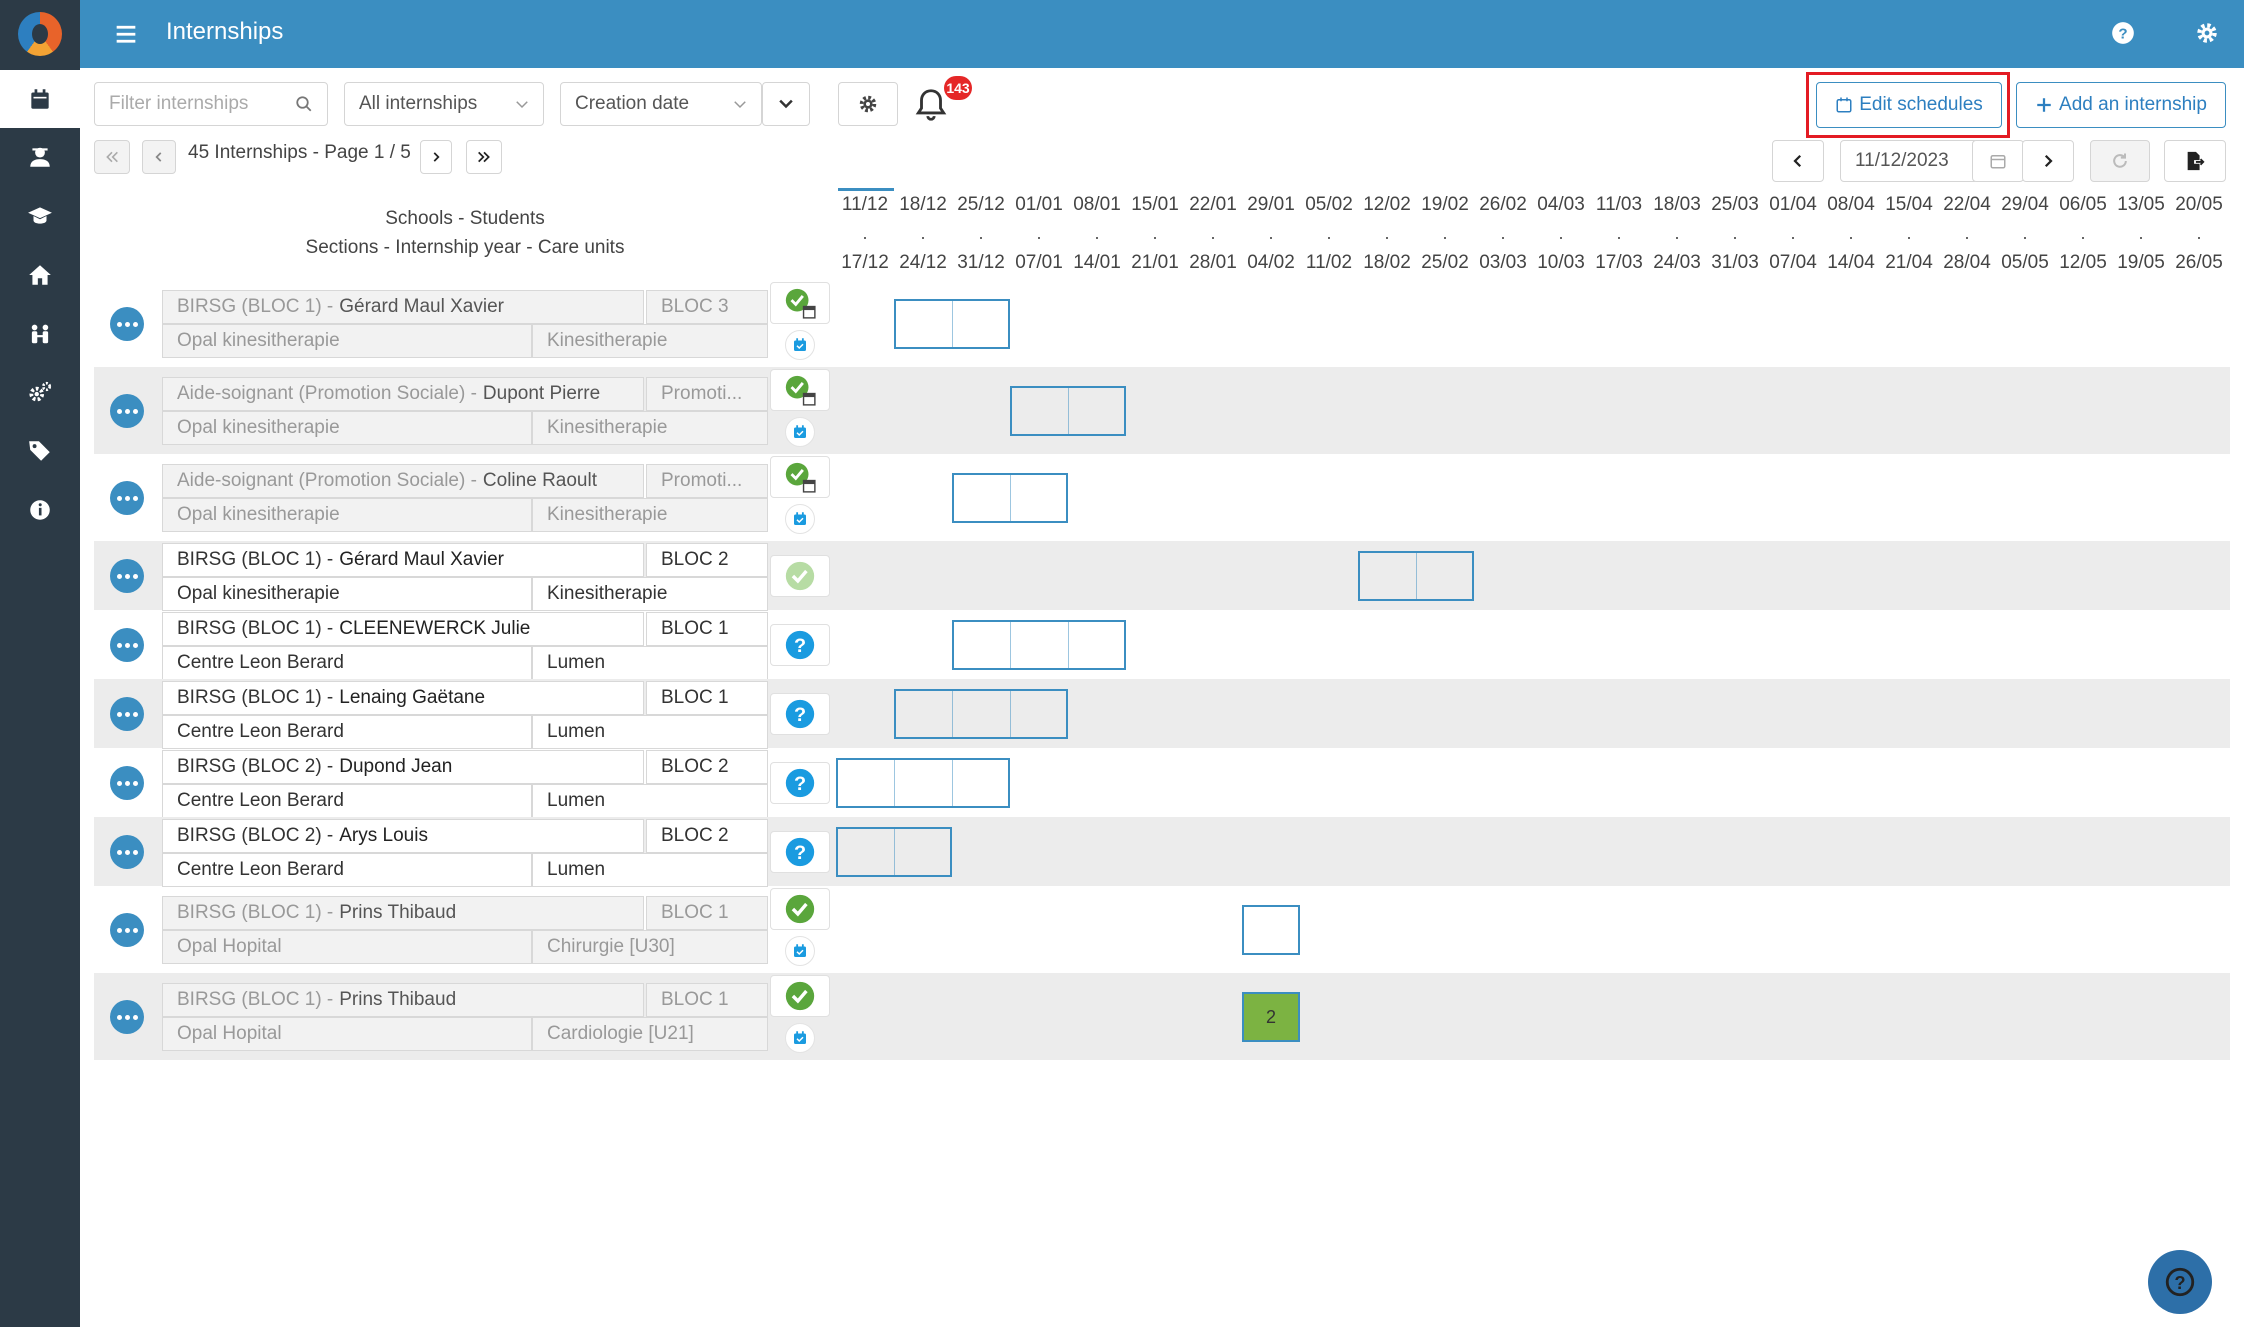 This screenshot has width=2244, height=1327. Describe the element at coordinates (304, 104) in the screenshot. I see `search-icon` at that location.